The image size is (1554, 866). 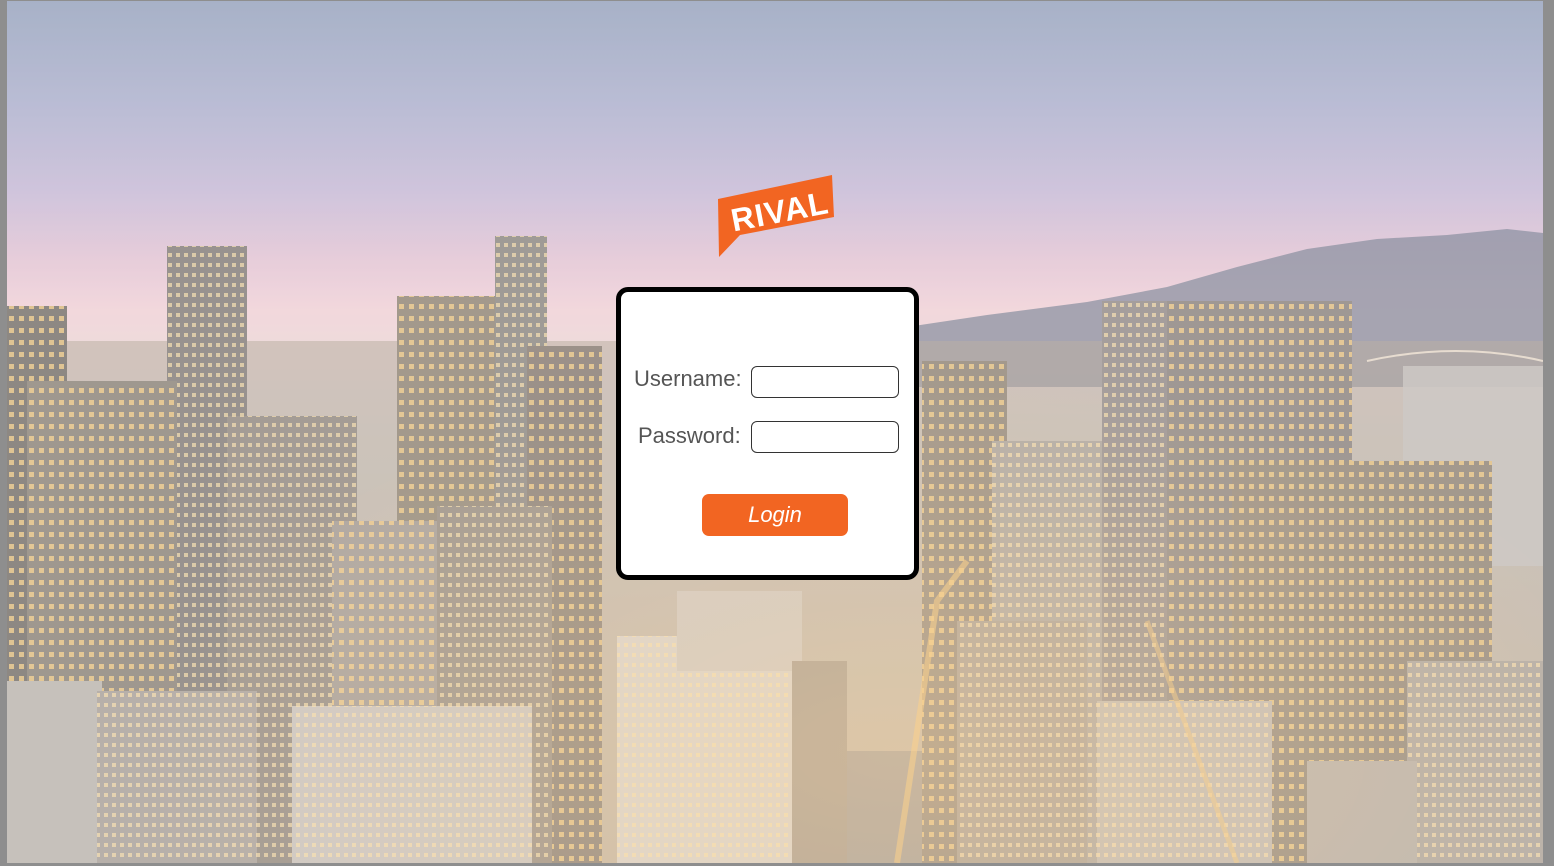 I want to click on rival-logo: RIVAL, so click(x=776, y=216).